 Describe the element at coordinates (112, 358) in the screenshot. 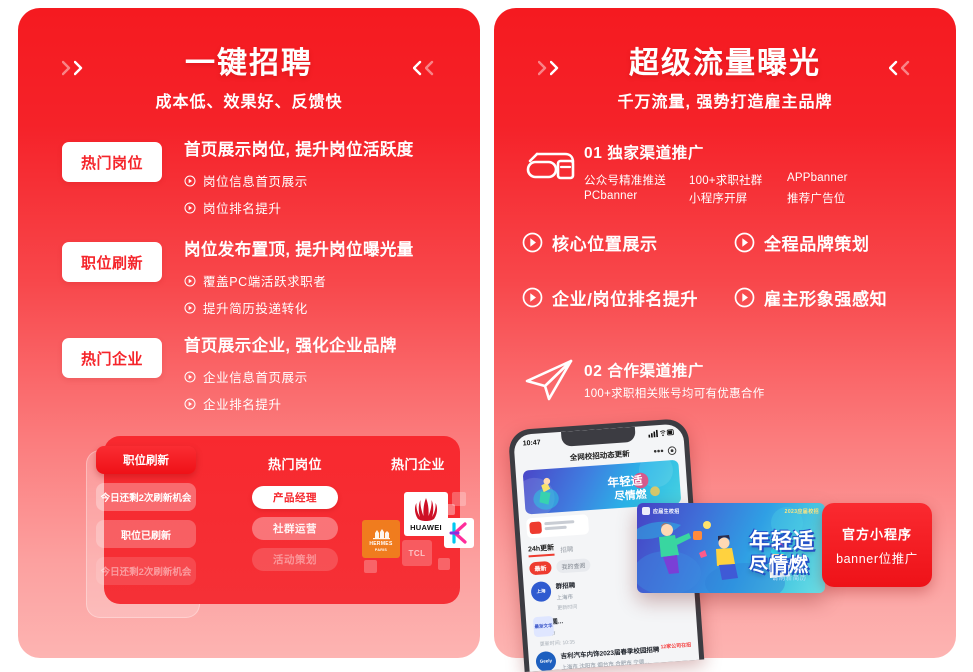

I see `feature-pill-hot-companies: 热门企业` at that location.